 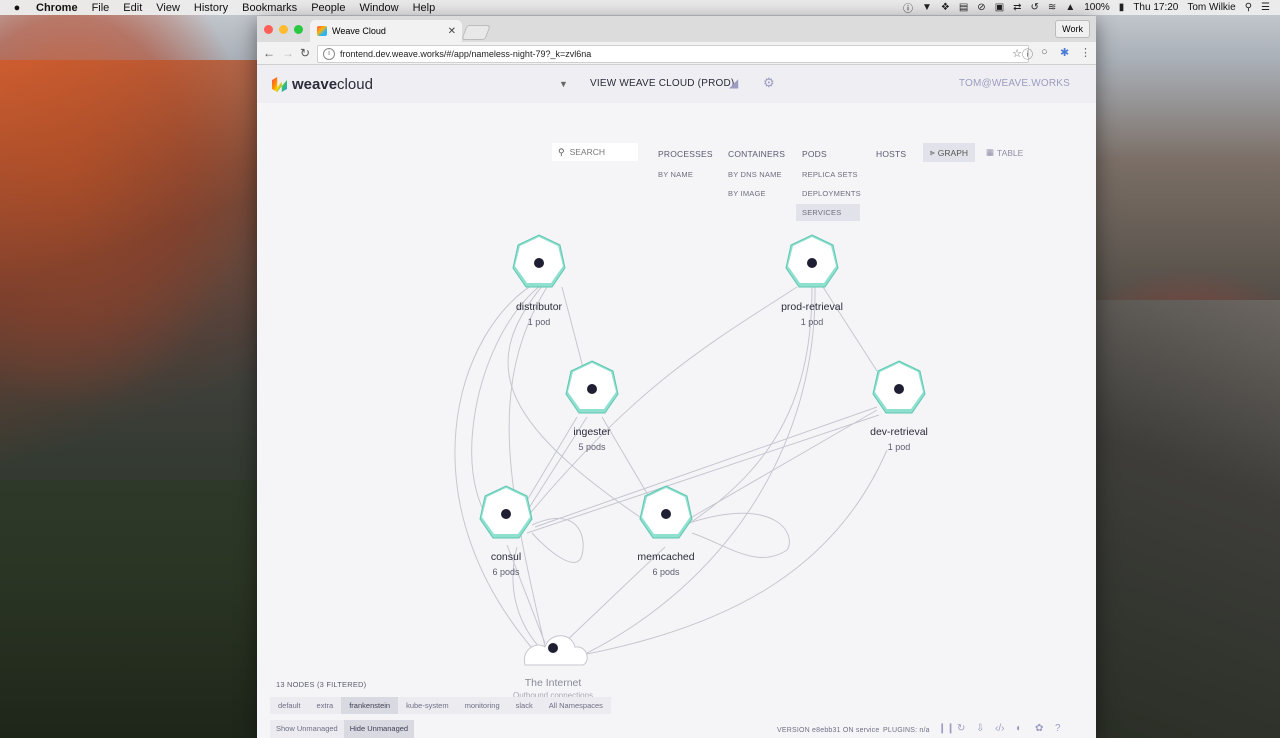 I want to click on menubar-clock: Thu 17:20, so click(x=1155, y=7).